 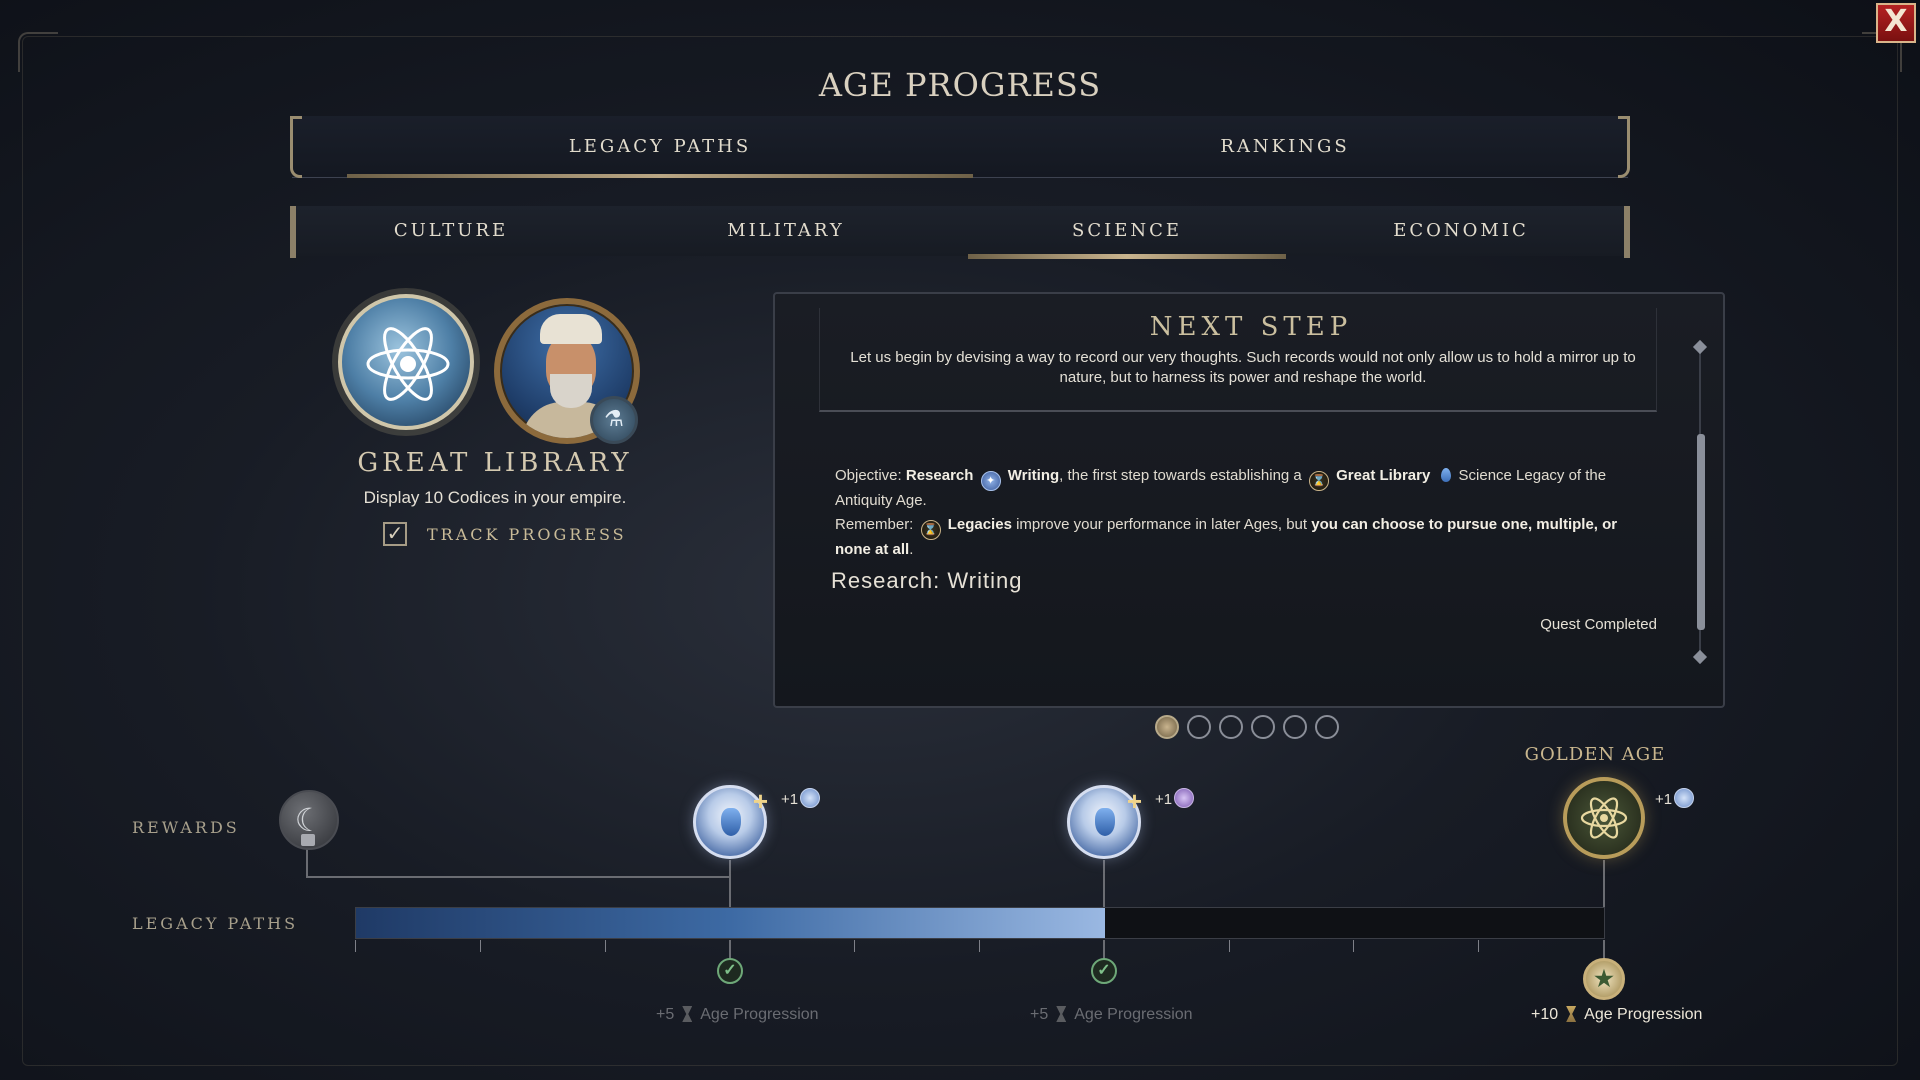 What do you see at coordinates (1127, 232) in the screenshot?
I see `tab-science: SCIENCE` at bounding box center [1127, 232].